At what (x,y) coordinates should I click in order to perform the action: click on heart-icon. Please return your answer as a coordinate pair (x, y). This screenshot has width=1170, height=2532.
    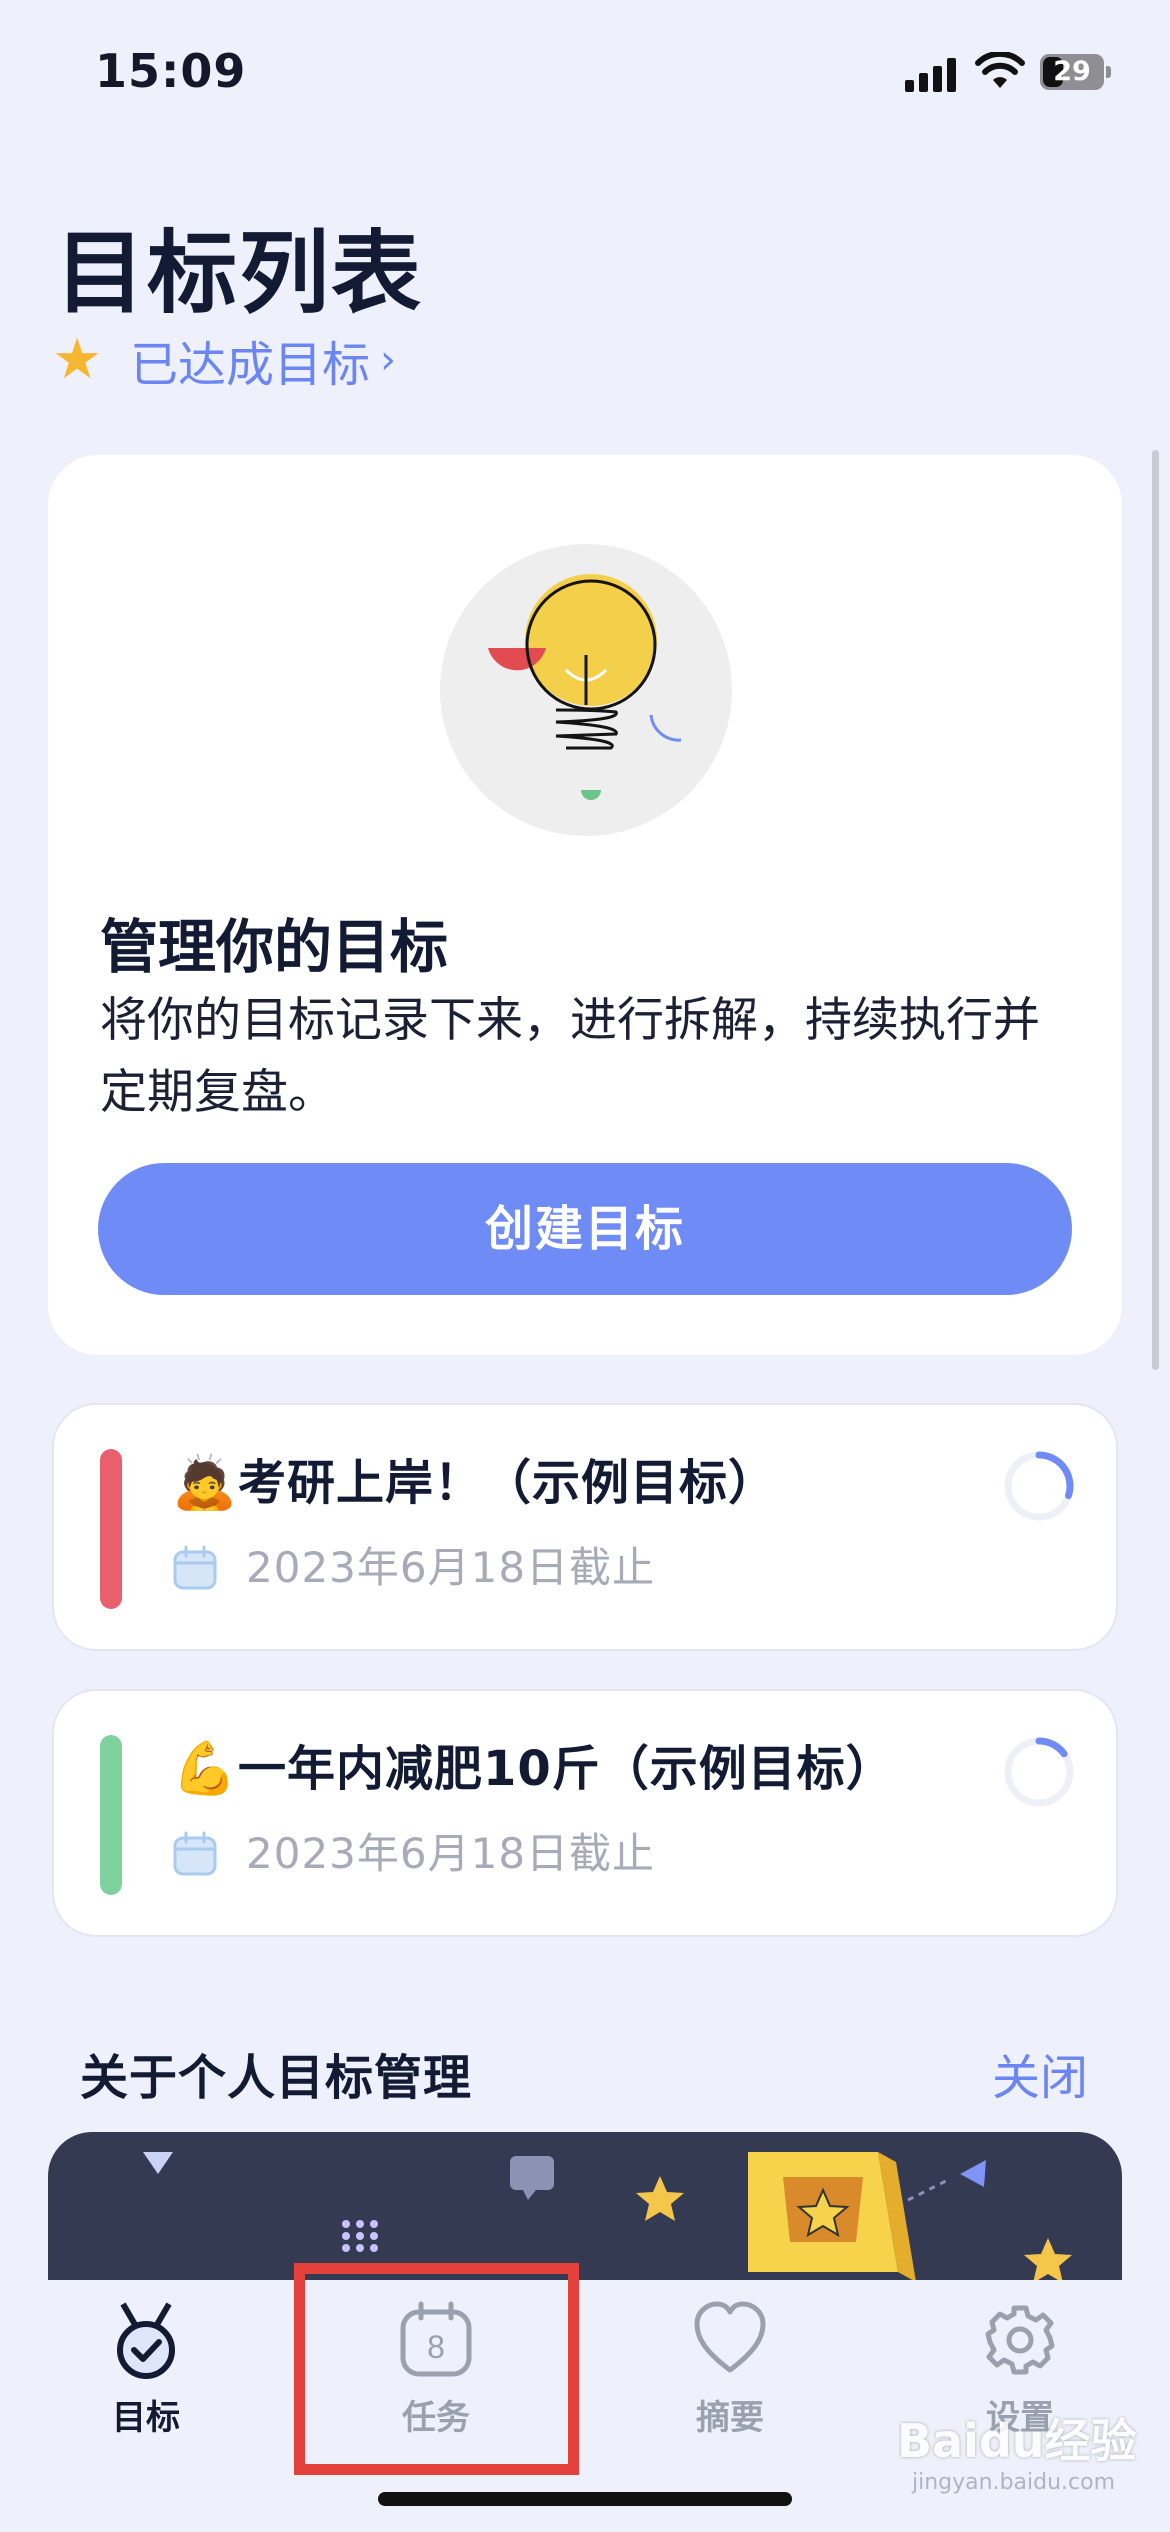
    Looking at the image, I should click on (730, 2337).